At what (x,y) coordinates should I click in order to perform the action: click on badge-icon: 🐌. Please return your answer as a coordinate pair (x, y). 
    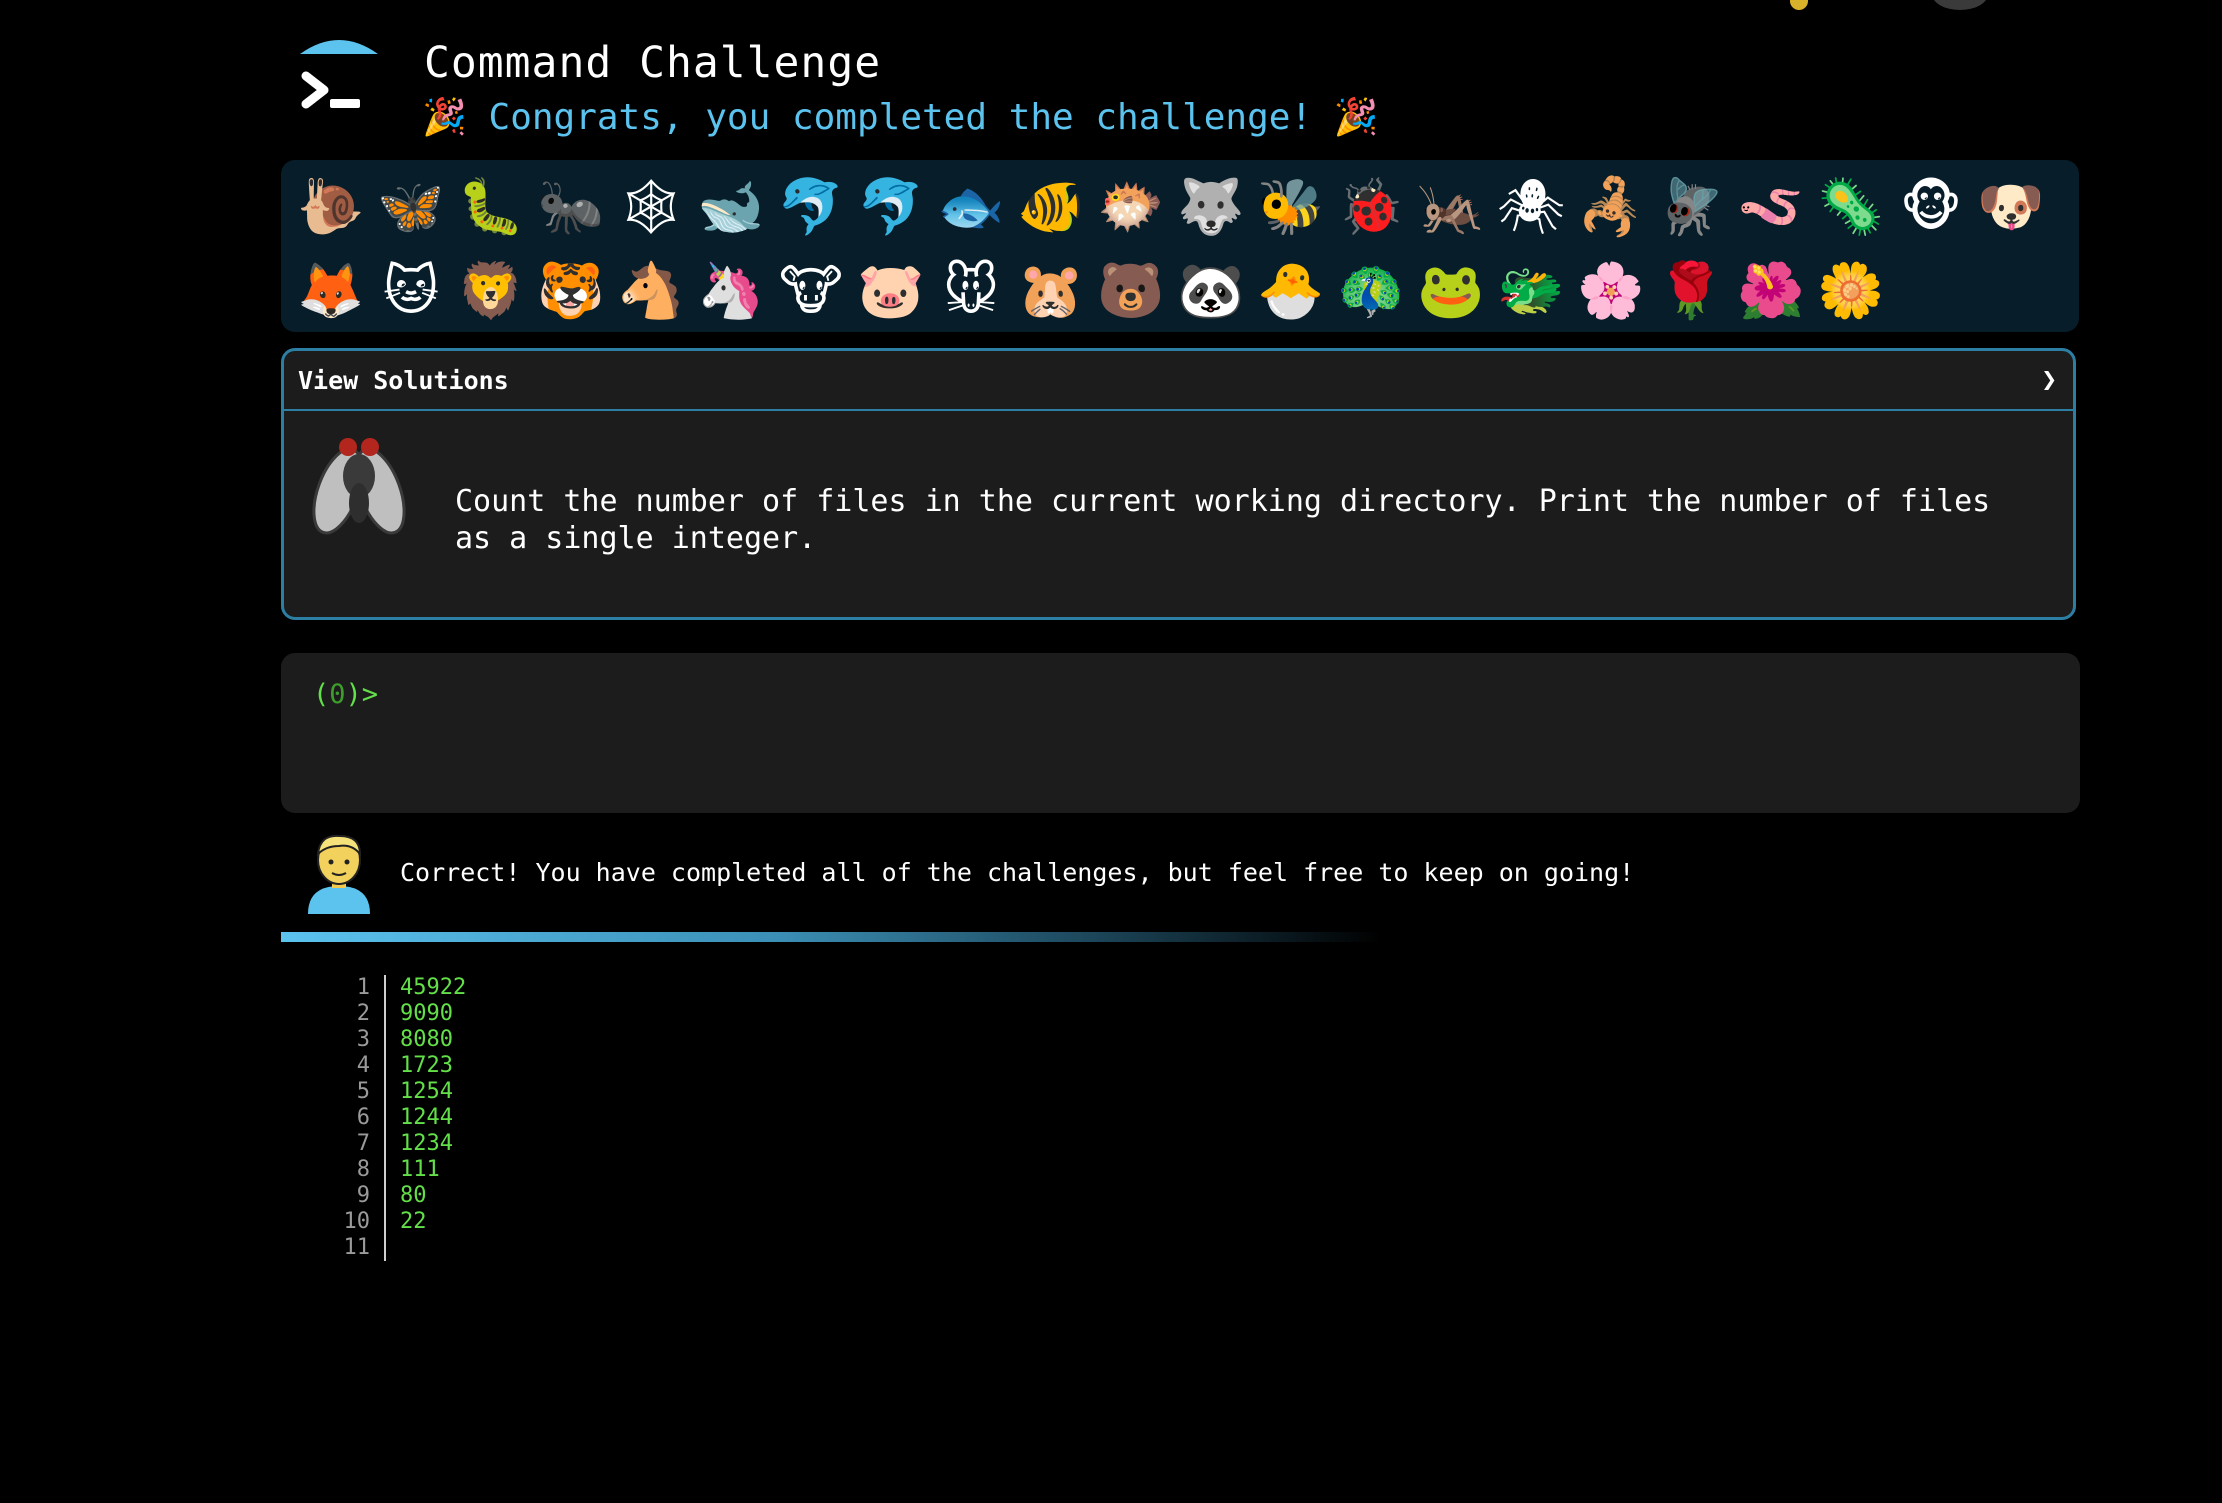
    Looking at the image, I should click on (331, 207).